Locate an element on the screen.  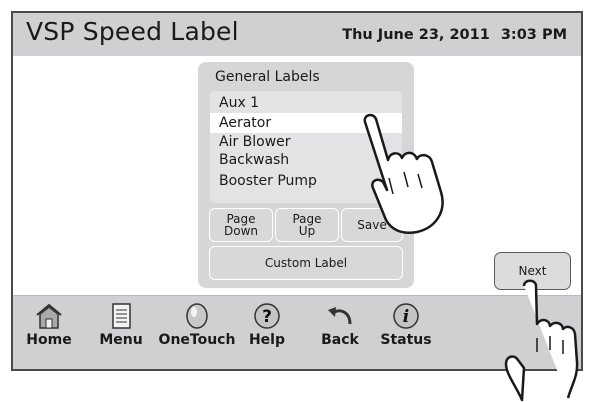
nav-onetouch: OneTouch is located at coordinates (197, 325).